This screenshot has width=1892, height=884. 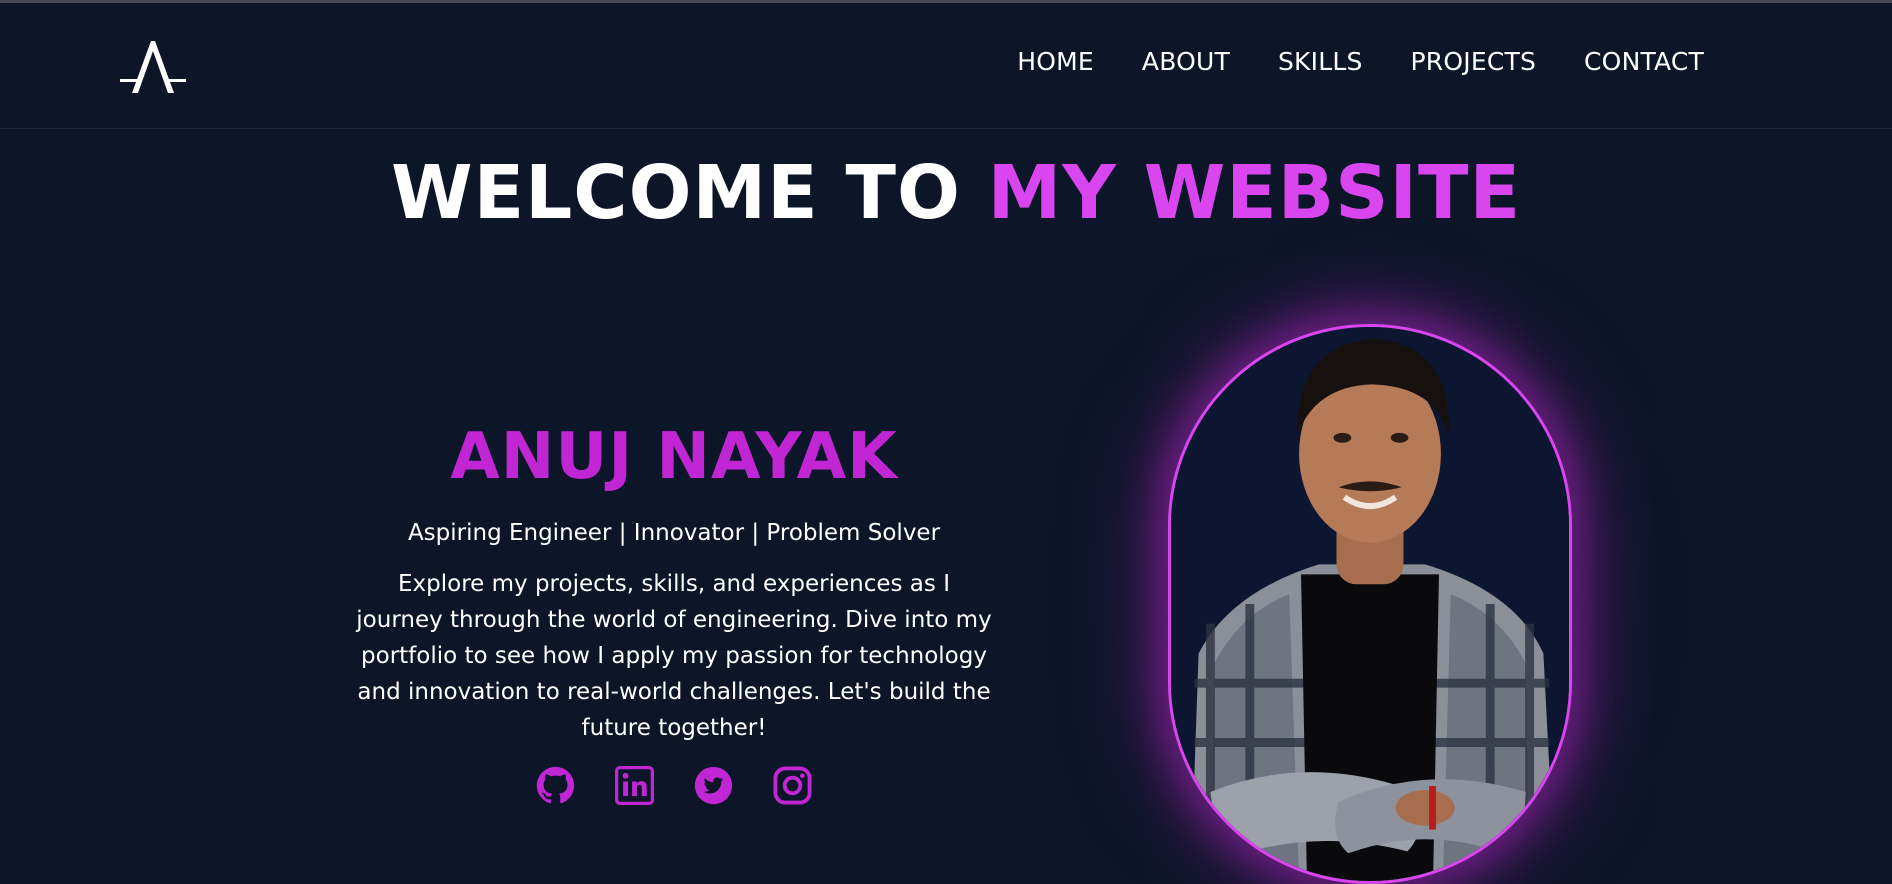 What do you see at coordinates (1254, 193) in the screenshot?
I see `hero-title-accent: MY WEBSITE` at bounding box center [1254, 193].